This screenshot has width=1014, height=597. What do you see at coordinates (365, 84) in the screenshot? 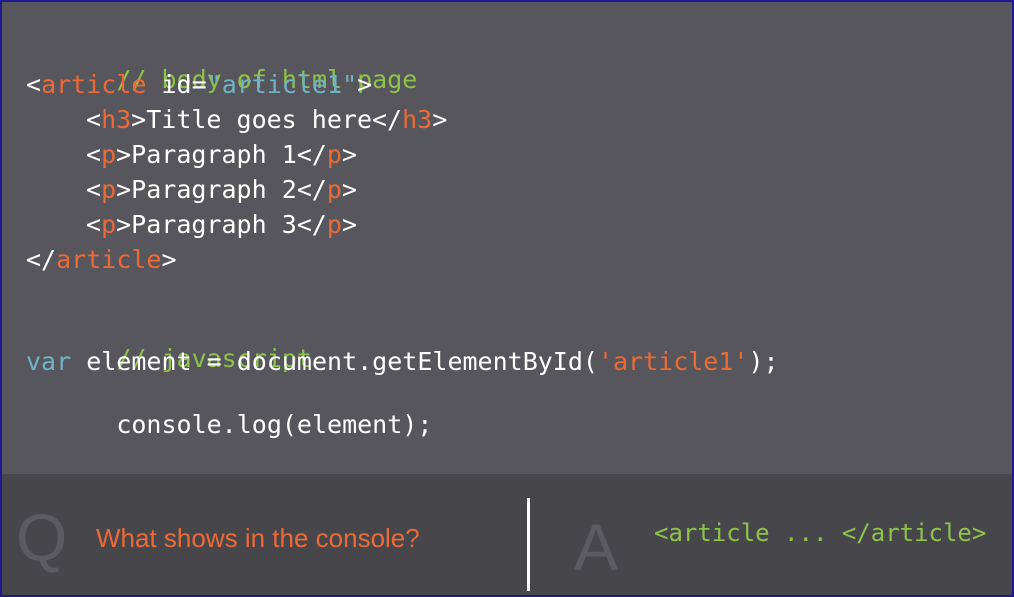
I see `article-open-gt: >` at bounding box center [365, 84].